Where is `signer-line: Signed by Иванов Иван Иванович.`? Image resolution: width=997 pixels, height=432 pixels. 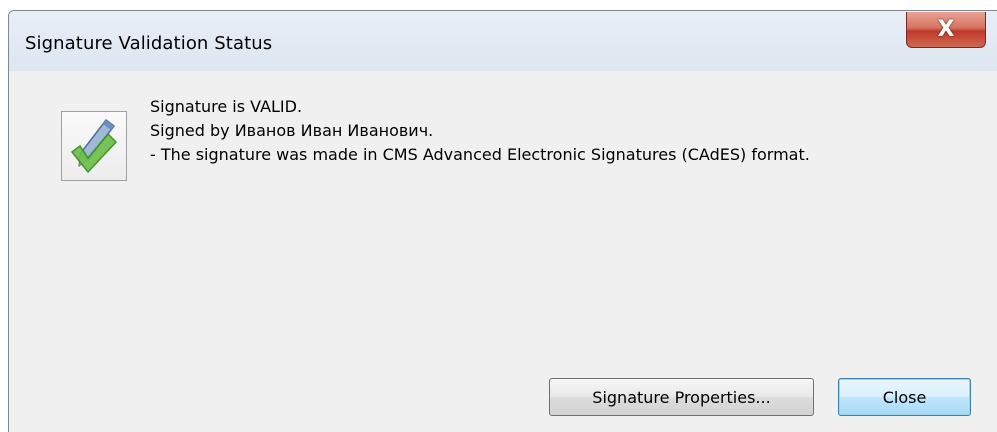 signer-line: Signed by Иванов Иван Иванович. is located at coordinates (292, 130).